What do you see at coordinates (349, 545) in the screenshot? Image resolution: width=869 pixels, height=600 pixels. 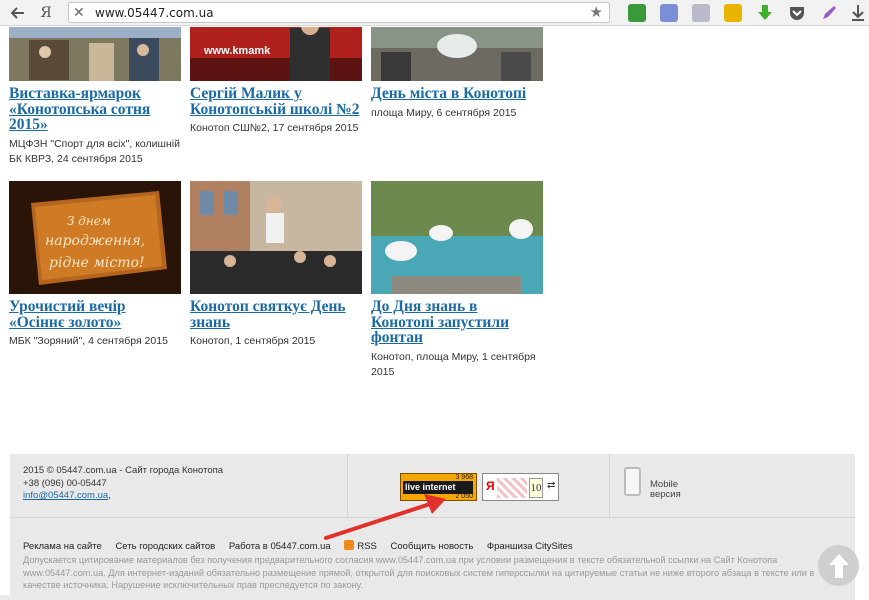 I see `rss-icon` at bounding box center [349, 545].